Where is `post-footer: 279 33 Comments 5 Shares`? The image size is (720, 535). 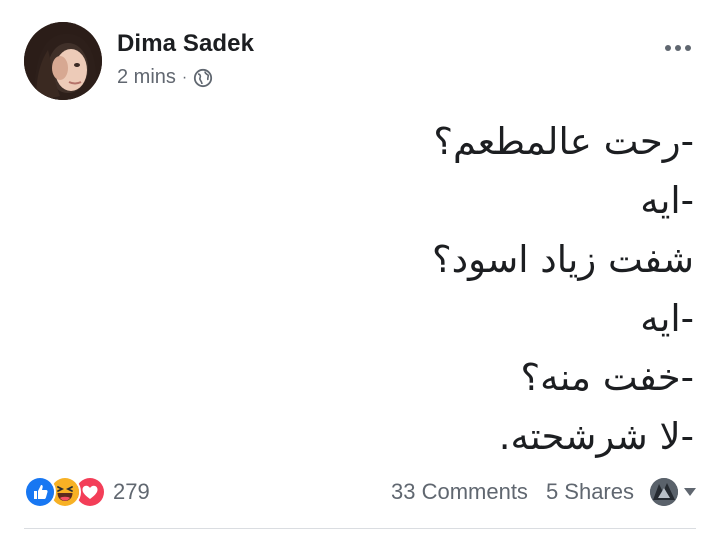
post-footer: 279 33 Comments 5 Shares is located at coordinates (360, 492).